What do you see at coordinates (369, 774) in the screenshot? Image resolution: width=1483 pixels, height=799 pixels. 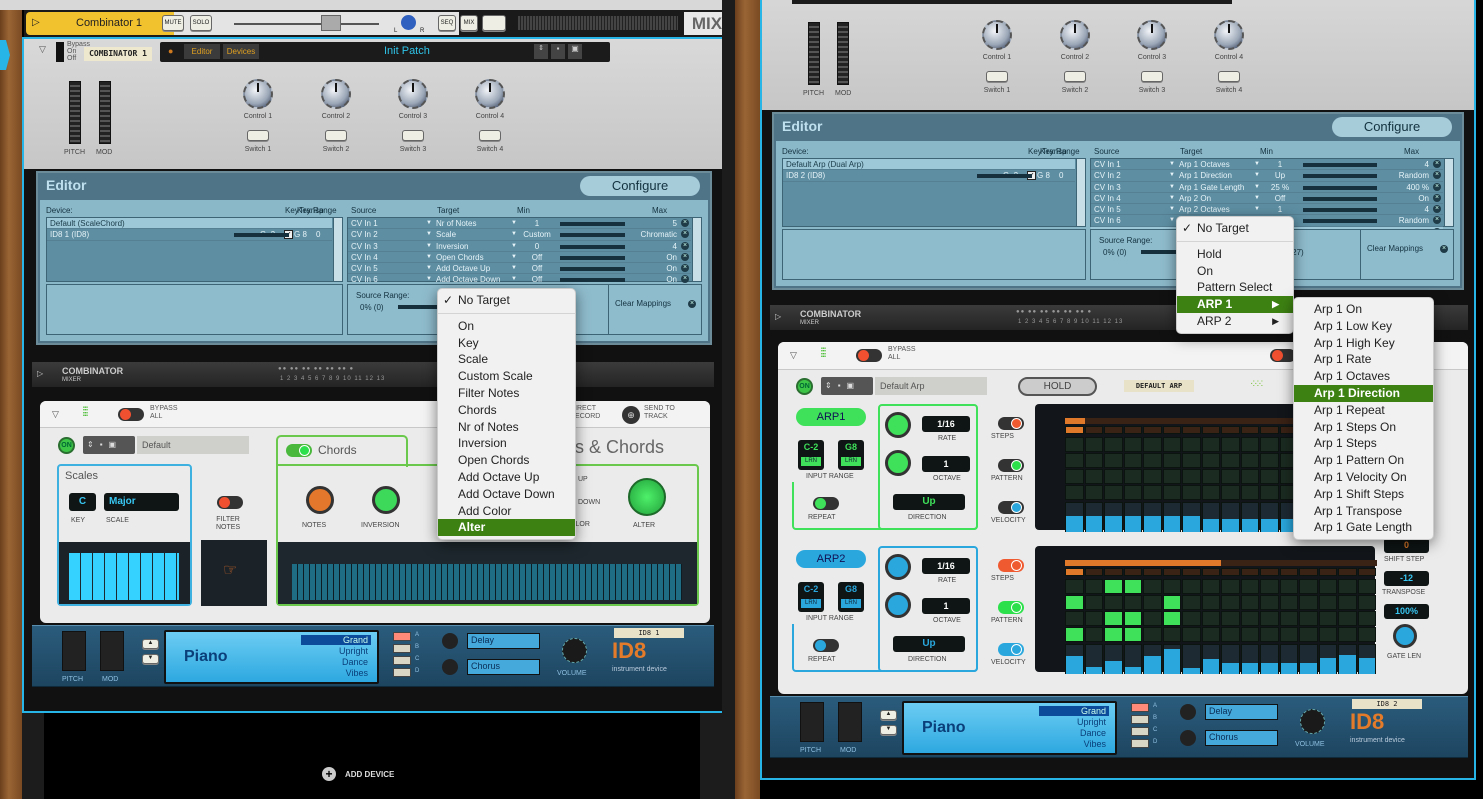 I see `add-device-button: ADD DEVICE` at bounding box center [369, 774].